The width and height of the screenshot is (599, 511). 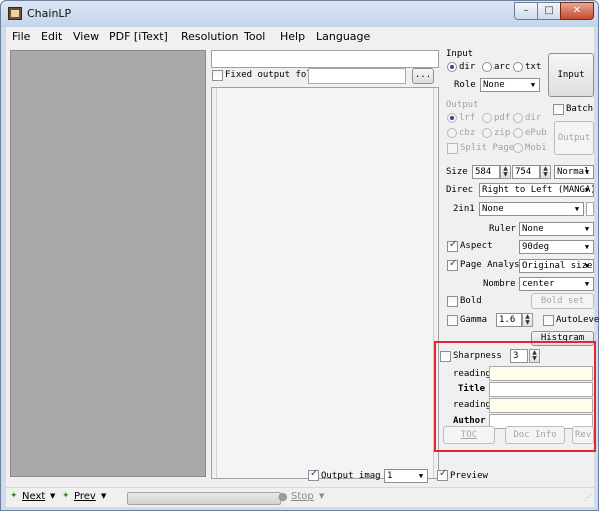 I want to click on output-mobi-label: Mobi, so click(x=536, y=148).